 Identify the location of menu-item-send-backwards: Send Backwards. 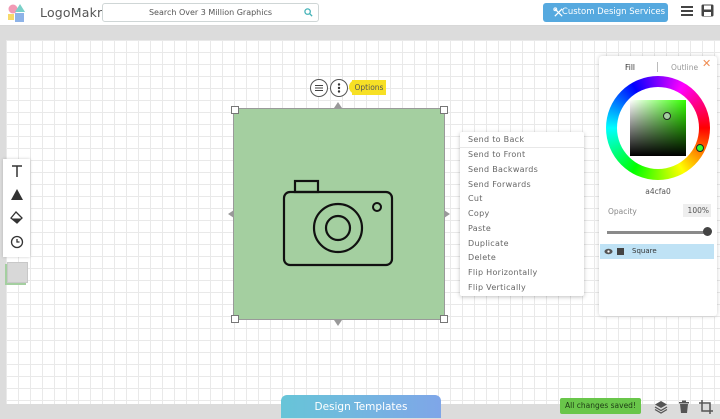
(503, 169).